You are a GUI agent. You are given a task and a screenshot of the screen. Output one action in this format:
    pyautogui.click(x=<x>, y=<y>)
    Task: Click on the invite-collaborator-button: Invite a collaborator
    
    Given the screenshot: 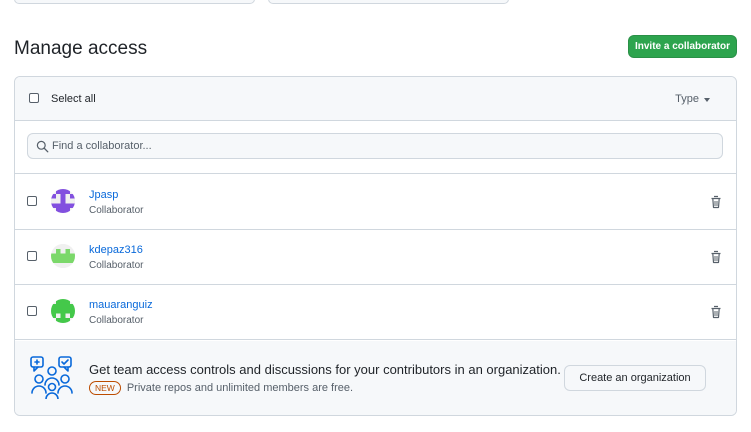 What is the action you would take?
    pyautogui.click(x=682, y=46)
    